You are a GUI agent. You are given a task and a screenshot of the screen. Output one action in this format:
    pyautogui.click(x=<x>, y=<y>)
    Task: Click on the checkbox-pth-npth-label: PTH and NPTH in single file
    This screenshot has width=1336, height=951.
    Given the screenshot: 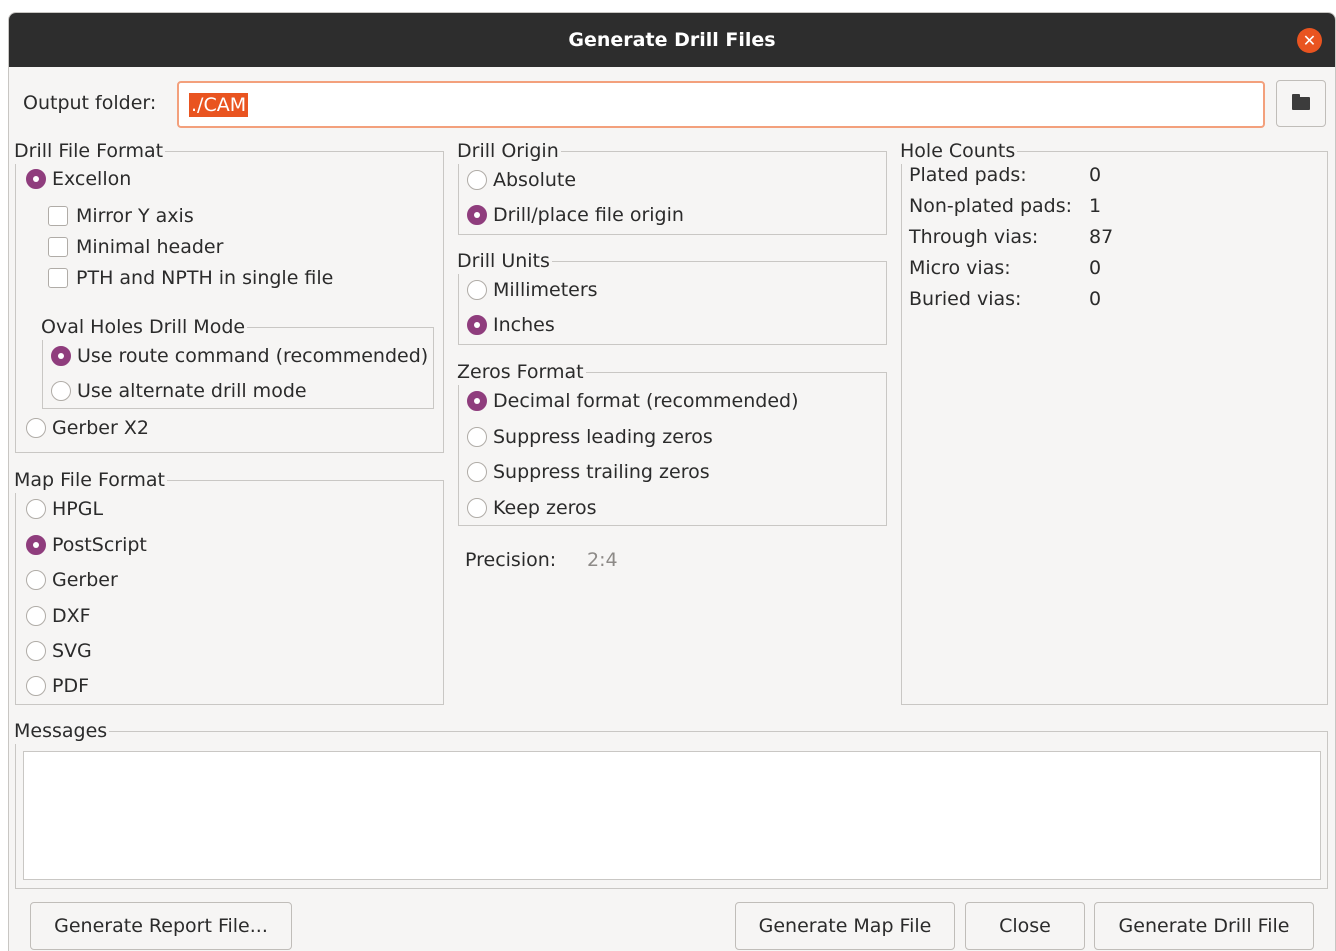 What is the action you would take?
    pyautogui.click(x=205, y=278)
    